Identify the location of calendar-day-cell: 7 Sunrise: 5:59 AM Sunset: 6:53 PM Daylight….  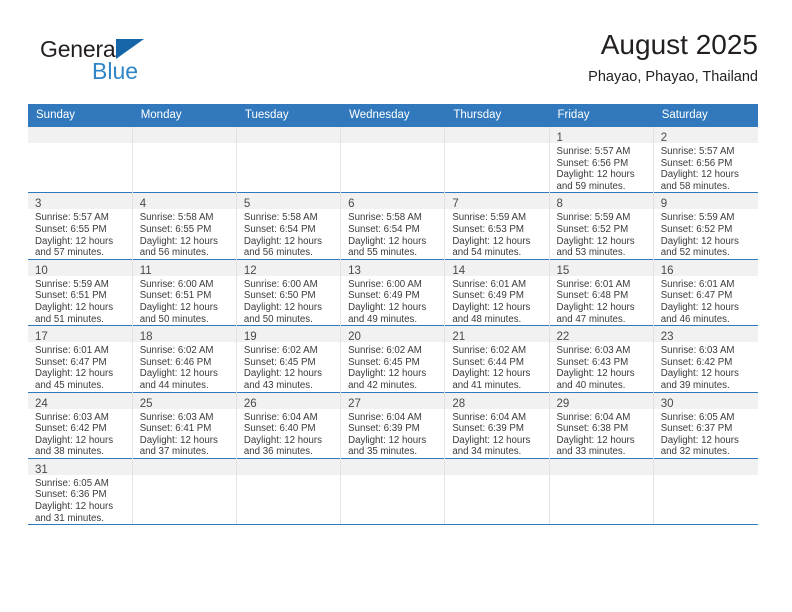
(497, 226).